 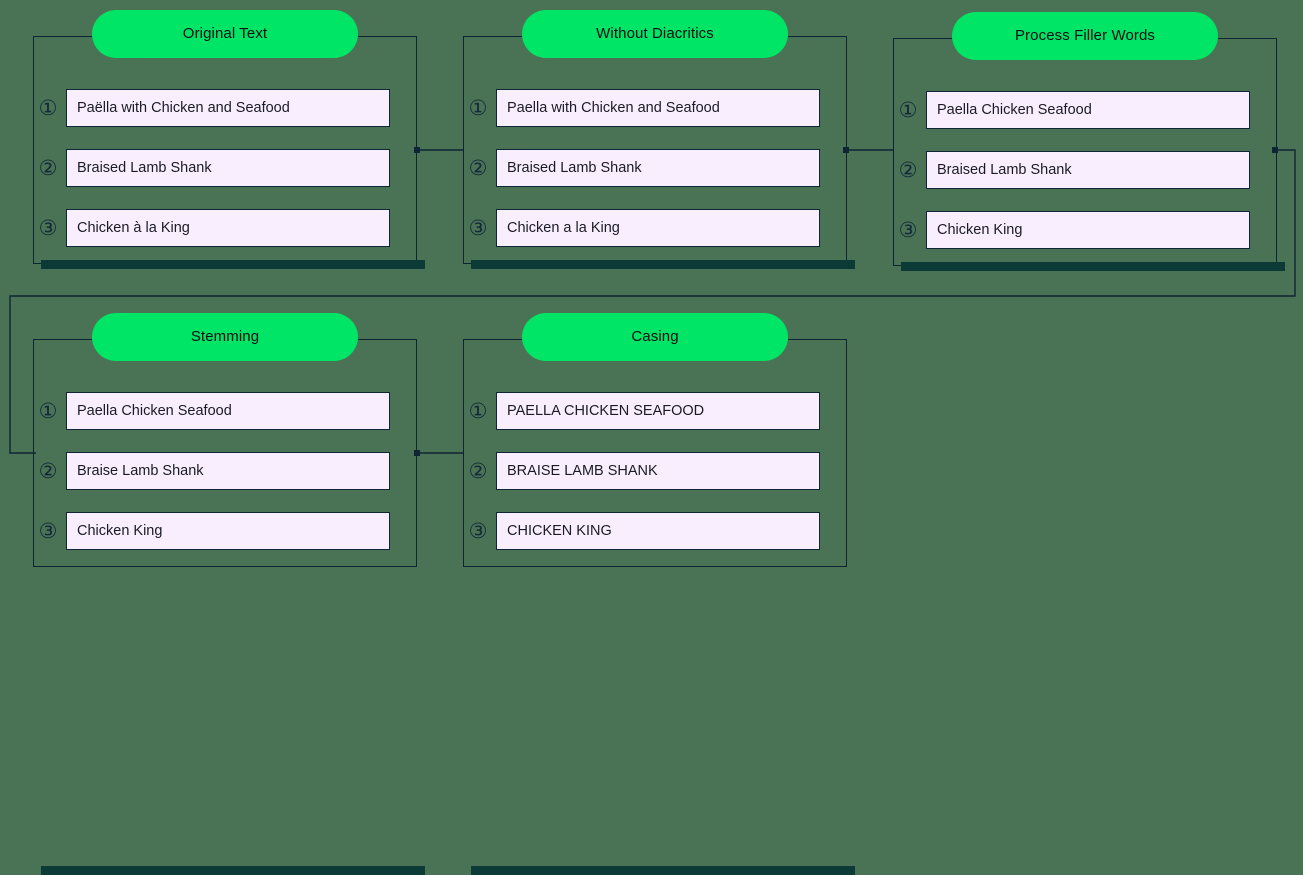 I want to click on card-title-process-filler-words: Process Filler Words, so click(x=1085, y=36).